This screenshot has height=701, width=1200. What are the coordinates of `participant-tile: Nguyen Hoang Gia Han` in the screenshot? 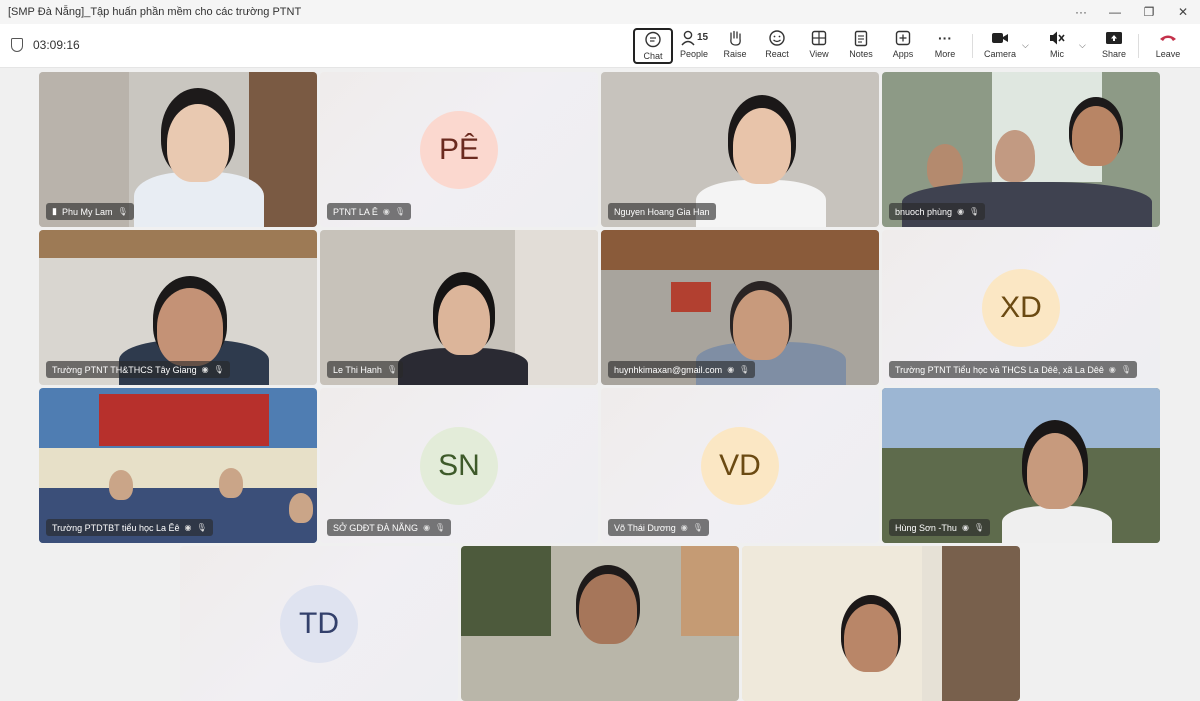 It's located at (740, 149).